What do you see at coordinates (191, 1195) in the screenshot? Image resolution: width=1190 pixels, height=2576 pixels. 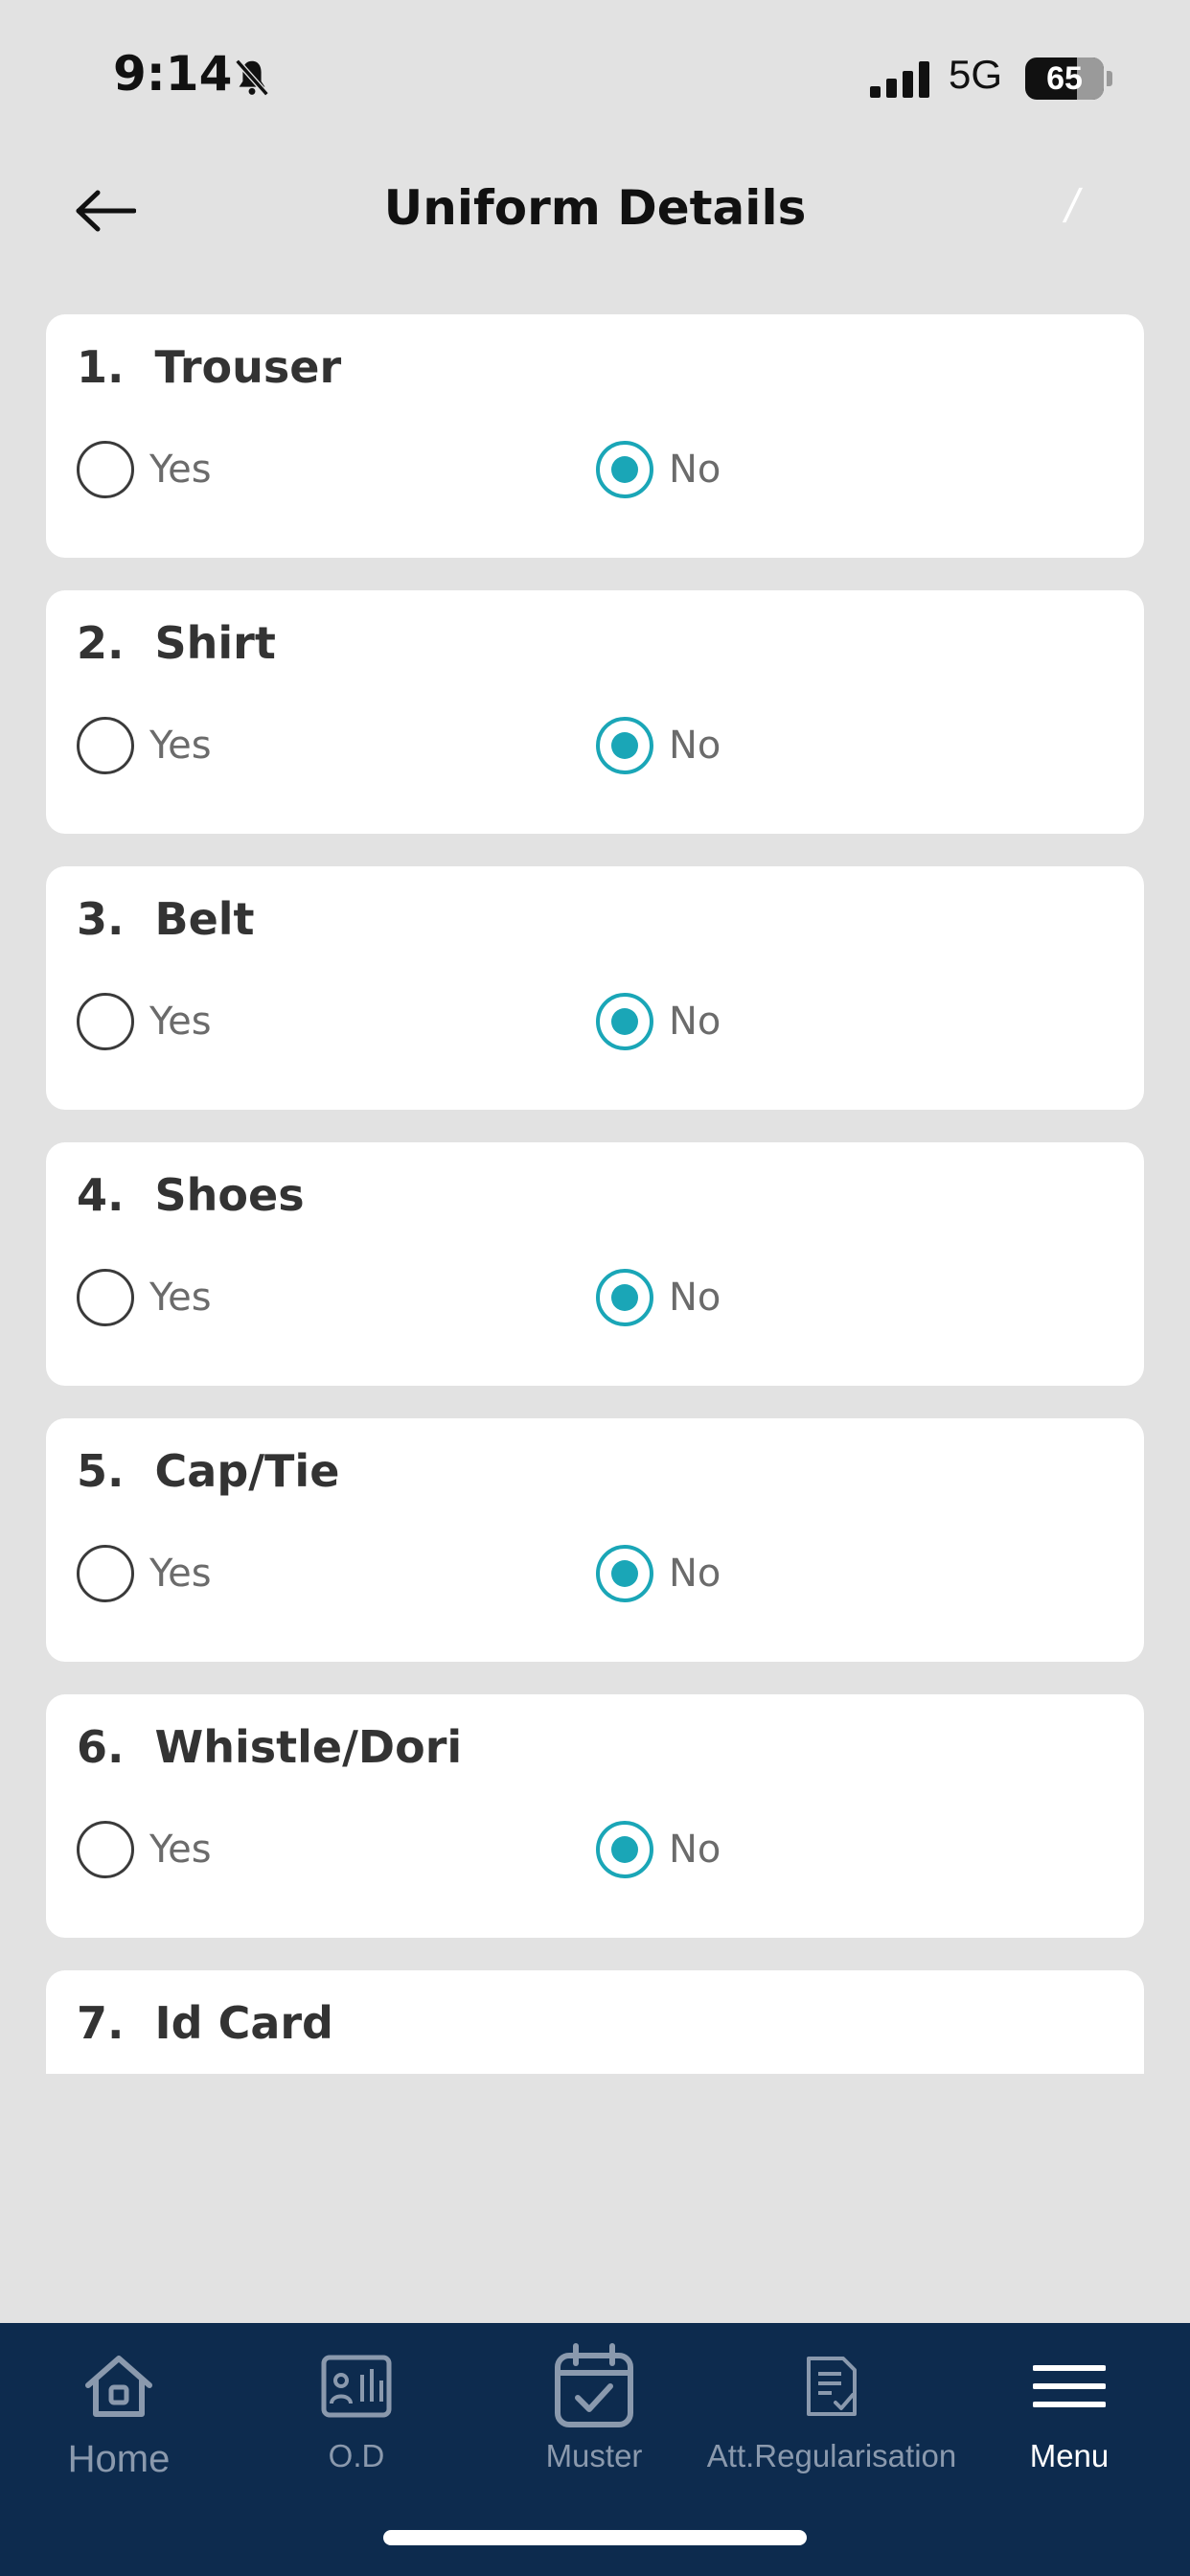 I see `question-title: 4. Shoes` at bounding box center [191, 1195].